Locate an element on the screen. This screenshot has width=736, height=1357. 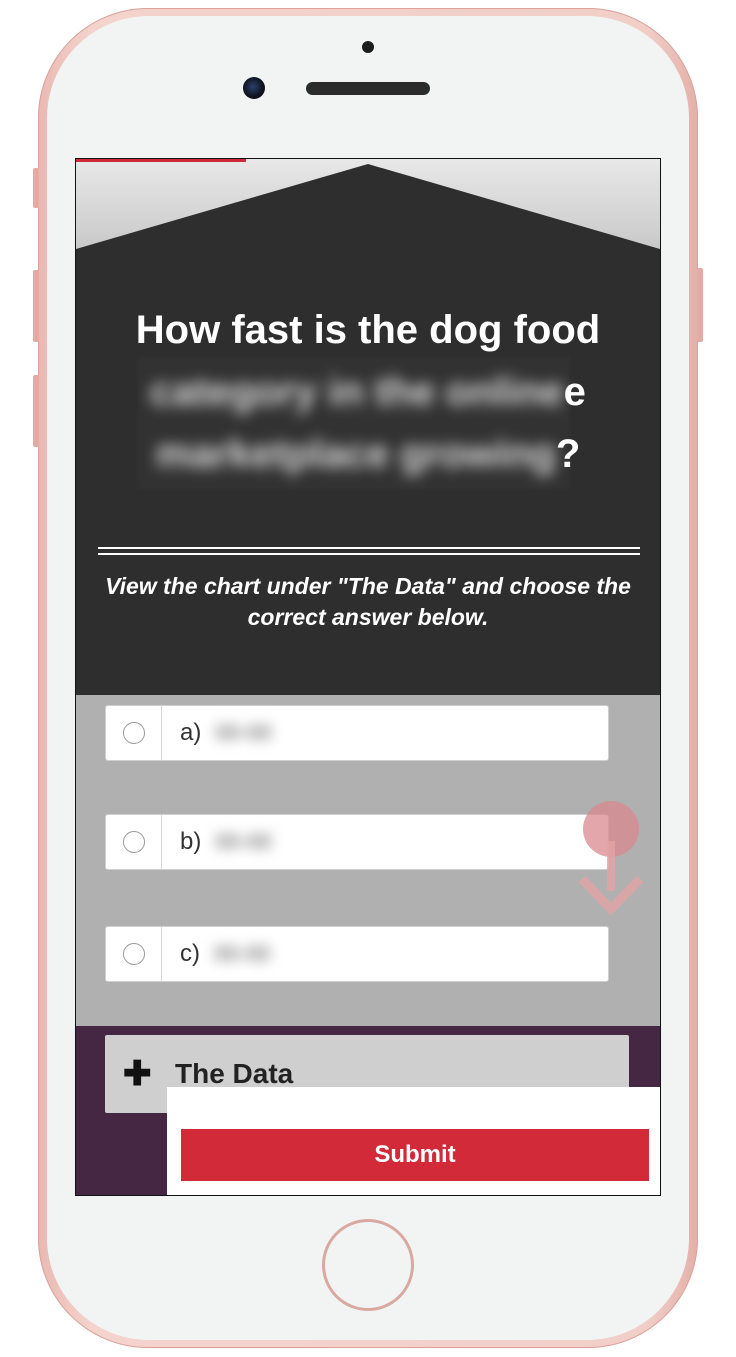
question-redacted-2: category in the online is located at coordinates (357, 392).